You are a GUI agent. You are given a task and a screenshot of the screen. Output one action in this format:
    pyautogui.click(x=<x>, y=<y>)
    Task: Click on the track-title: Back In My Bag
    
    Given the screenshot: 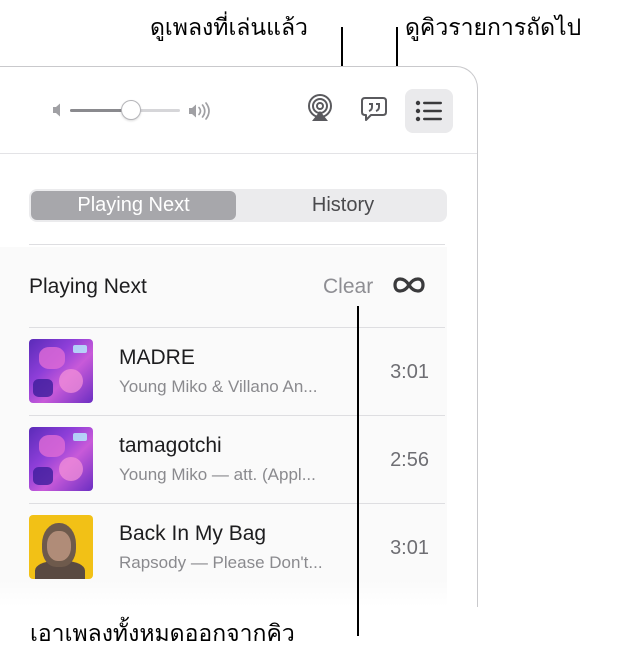 What is the action you would take?
    pyautogui.click(x=193, y=533)
    